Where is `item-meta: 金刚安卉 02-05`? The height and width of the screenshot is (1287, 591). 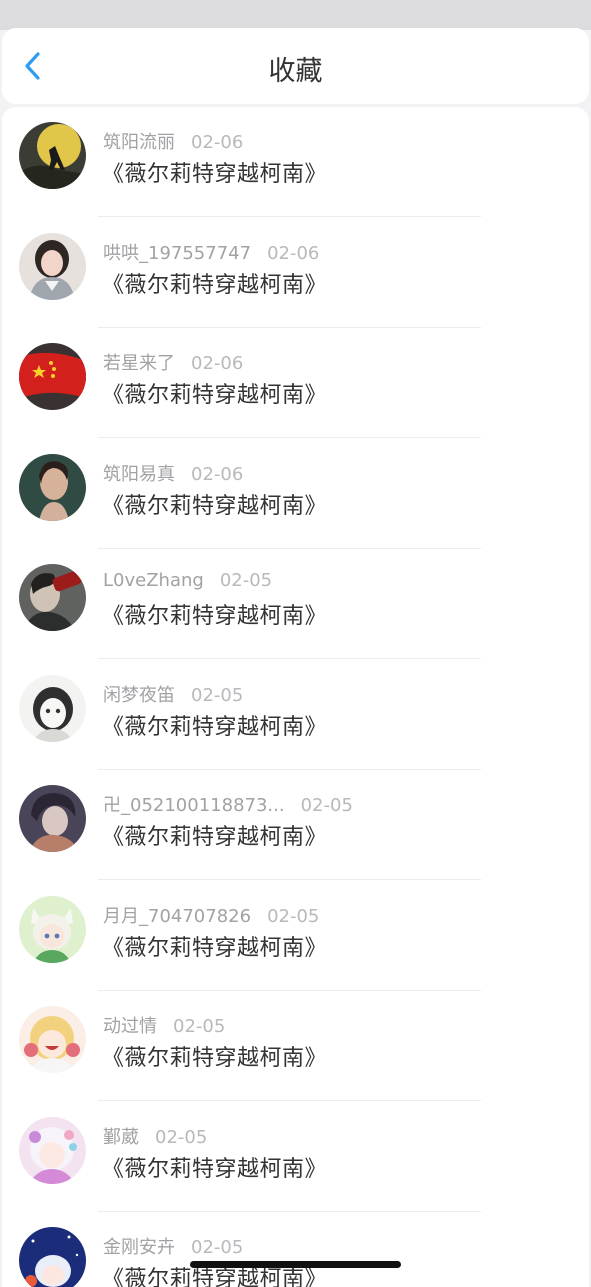
item-meta: 金刚安卉 02-05 is located at coordinates (173, 1246).